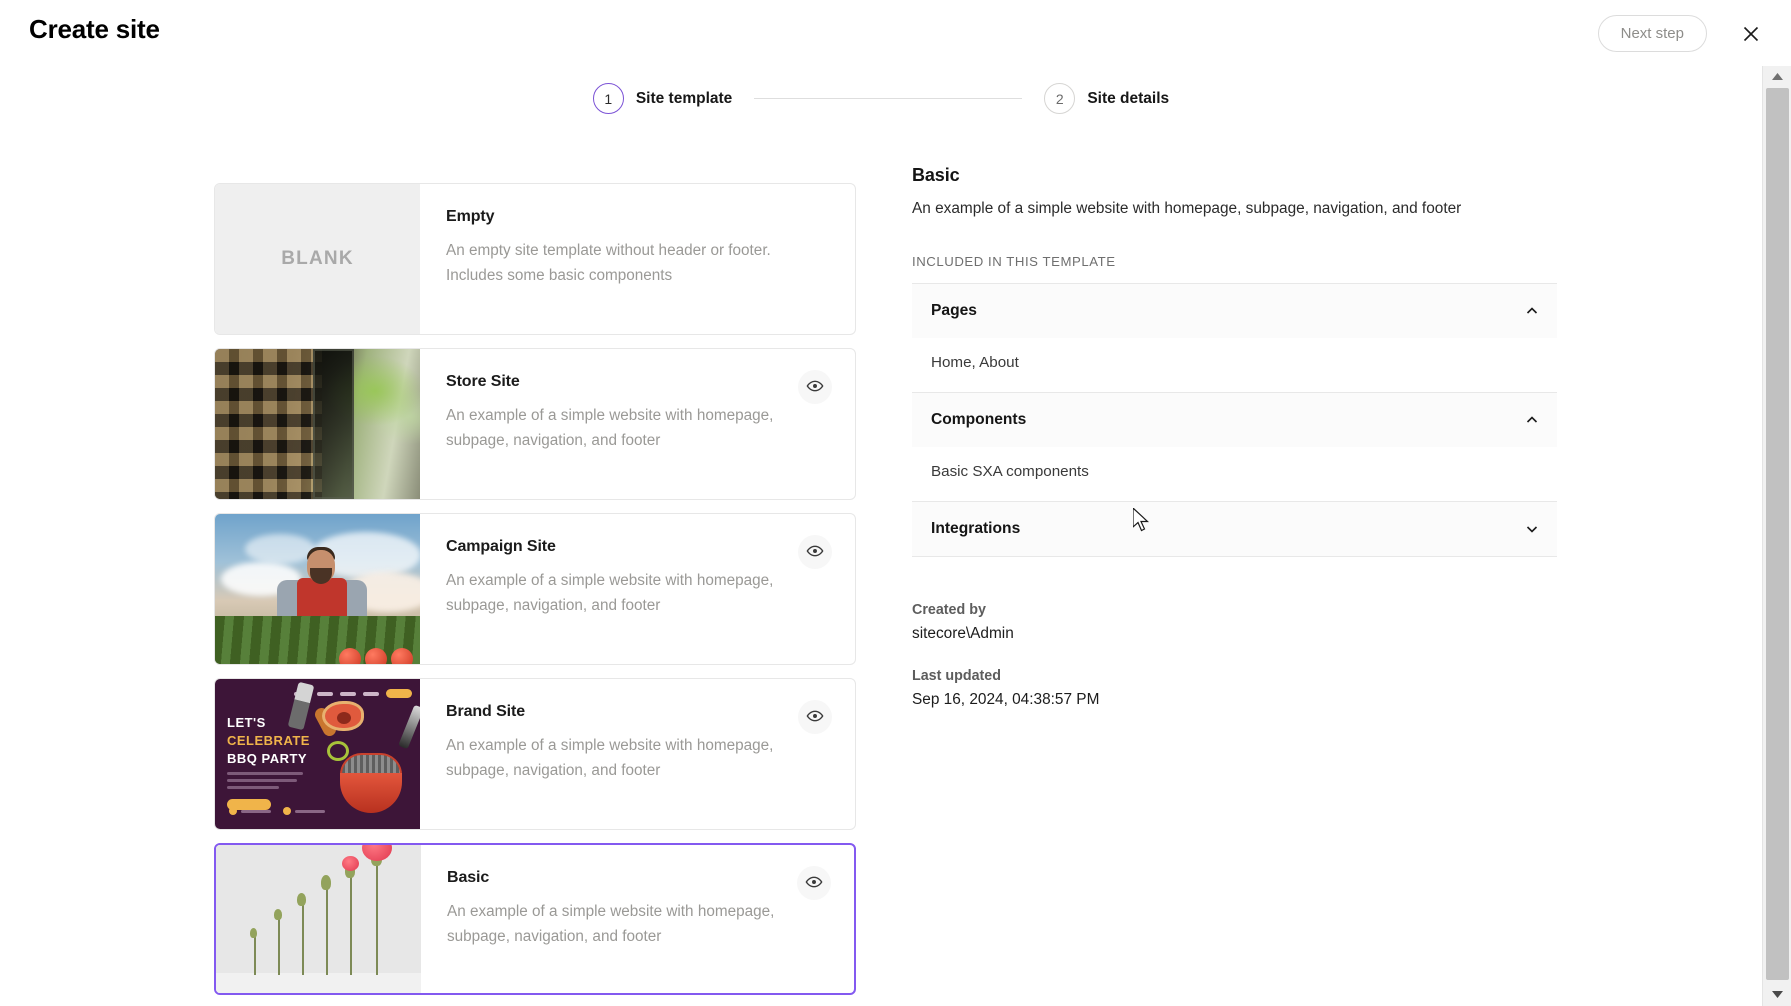 This screenshot has height=1006, width=1791. I want to click on close-icon, so click(1751, 34).